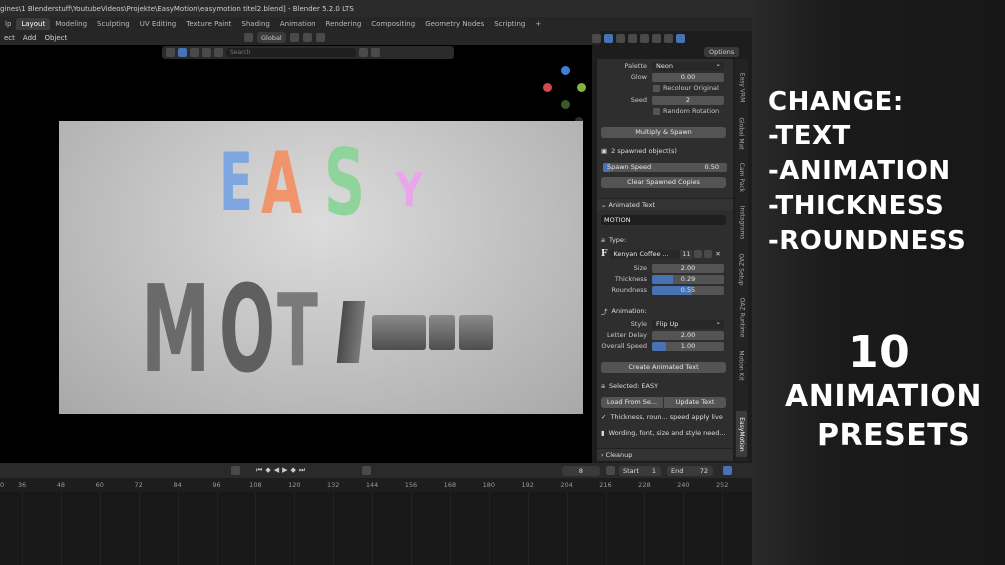 The image size is (1005, 565). What do you see at coordinates (113, 24) in the screenshot?
I see `tab-sculpting: Sculpting` at bounding box center [113, 24].